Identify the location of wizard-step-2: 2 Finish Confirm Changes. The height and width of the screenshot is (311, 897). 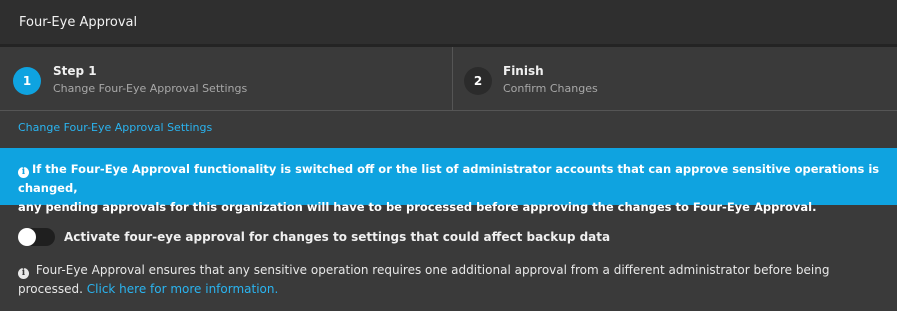
(675, 78).